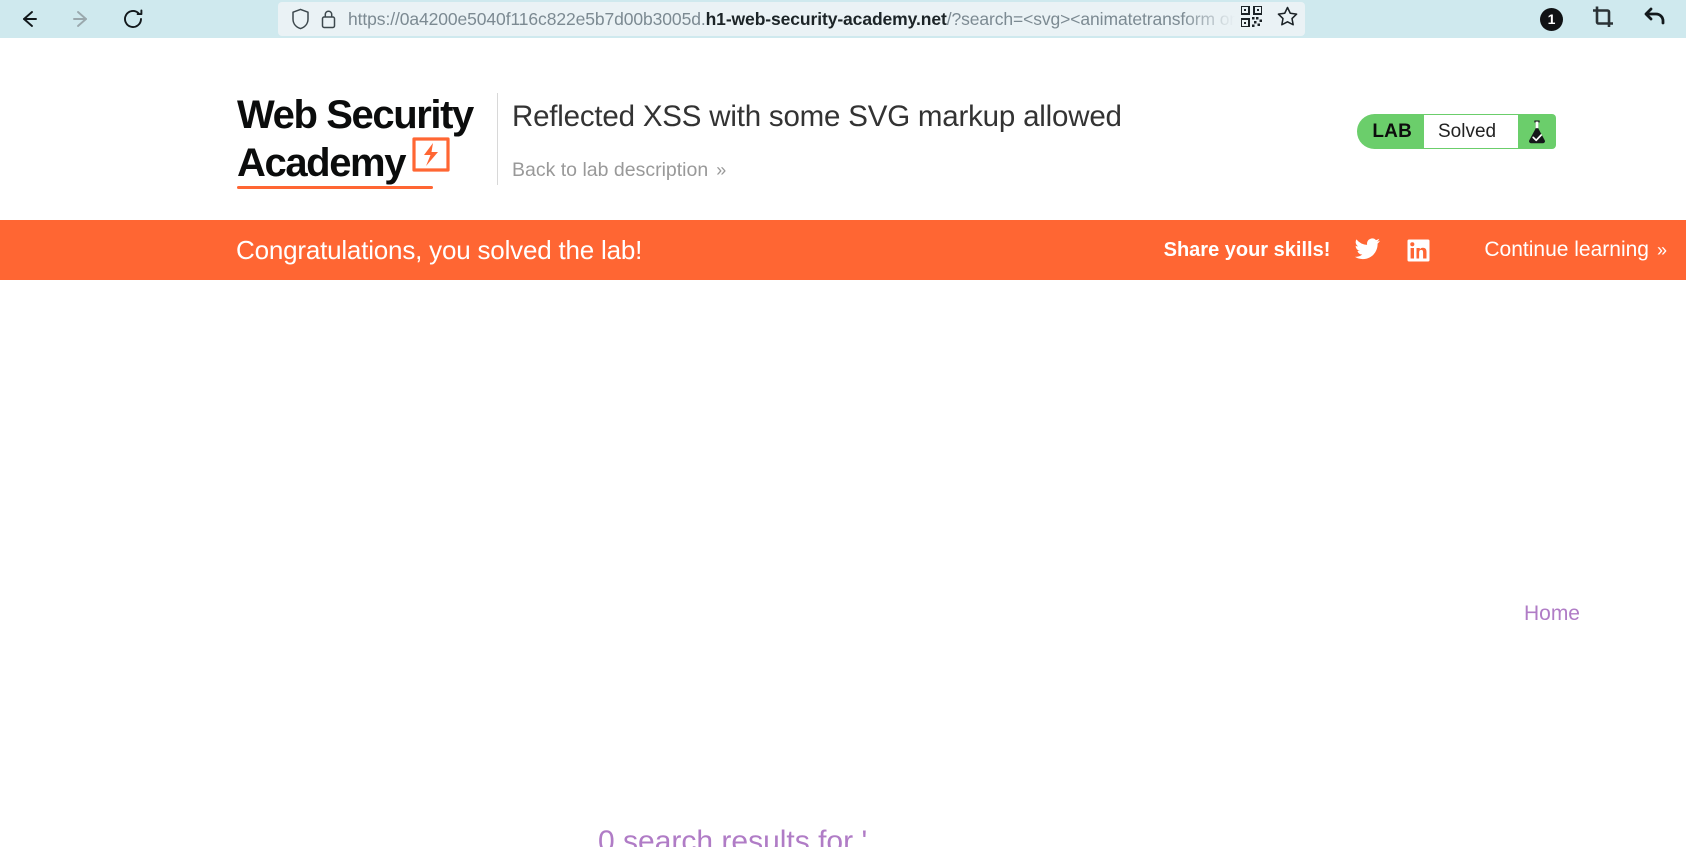 This screenshot has height=847, width=1686. Describe the element at coordinates (610, 170) in the screenshot. I see `back-to-lab-description-label: Back to lab description` at that location.